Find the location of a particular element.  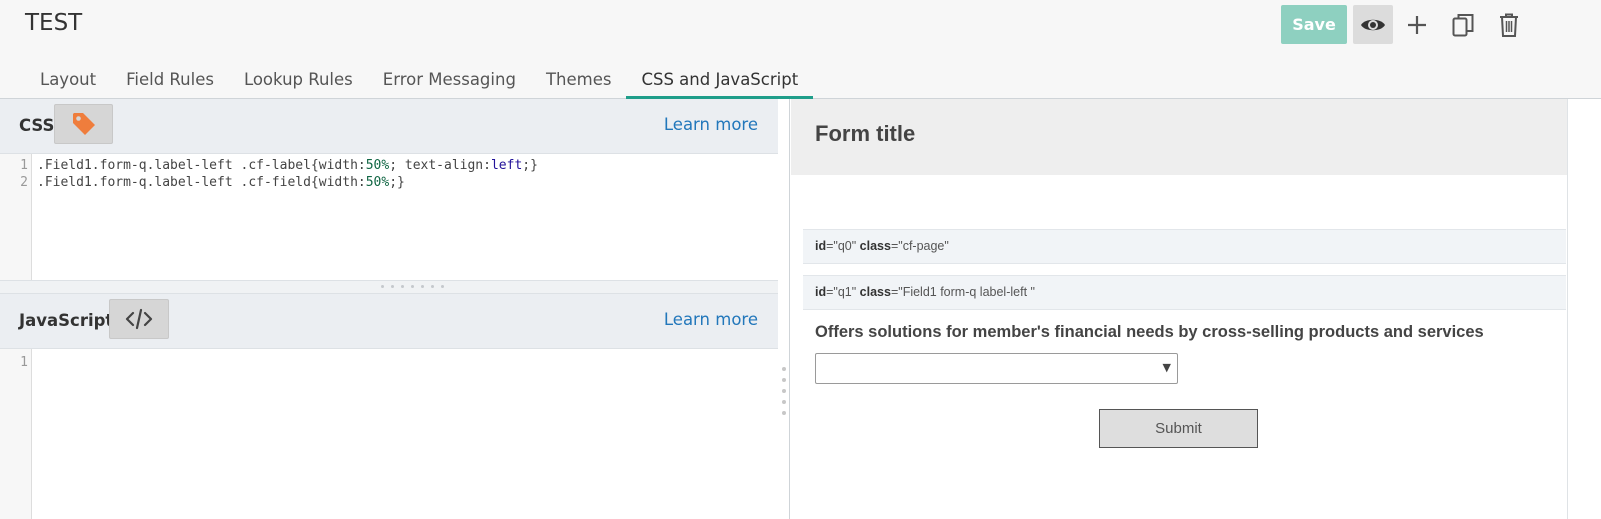

tab-lookup-rules: Lookup Rules is located at coordinates (298, 81).